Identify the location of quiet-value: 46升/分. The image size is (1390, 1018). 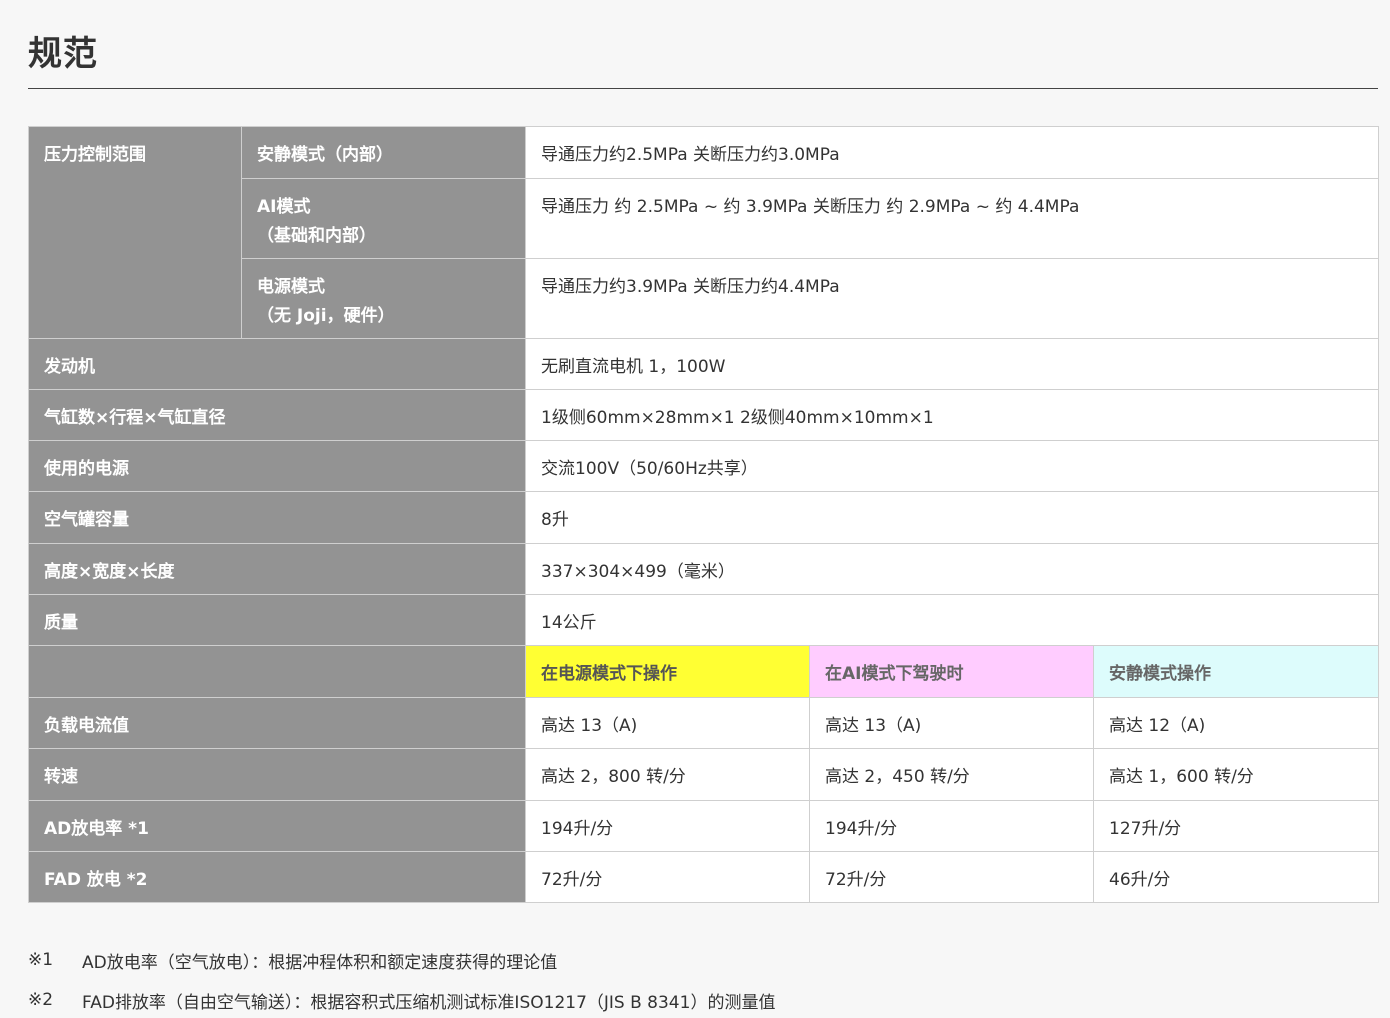
(1236, 877).